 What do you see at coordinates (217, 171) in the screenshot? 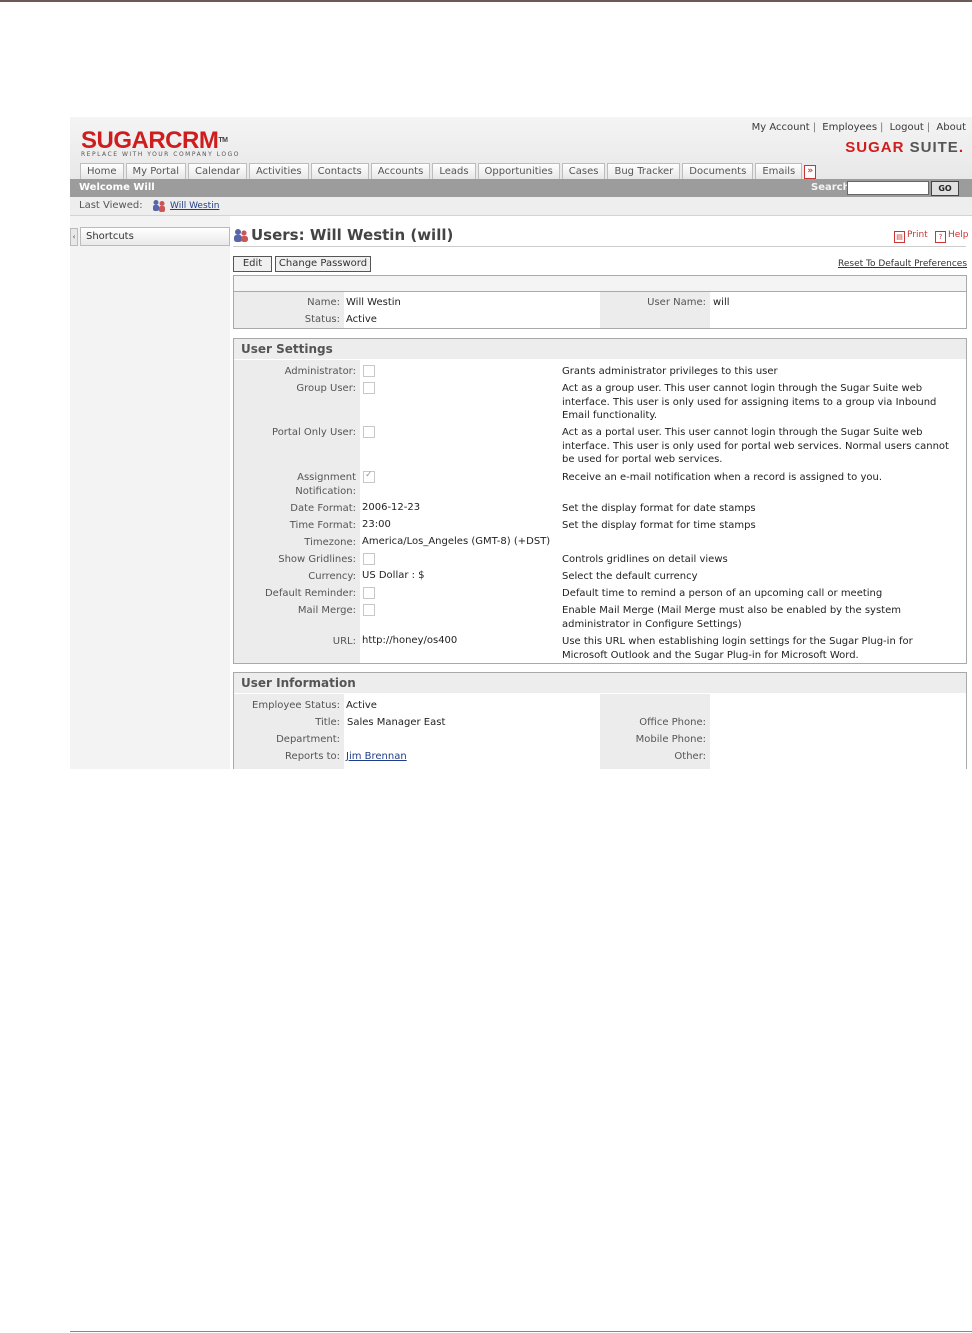
I see `tab-calendar: Calendar` at bounding box center [217, 171].